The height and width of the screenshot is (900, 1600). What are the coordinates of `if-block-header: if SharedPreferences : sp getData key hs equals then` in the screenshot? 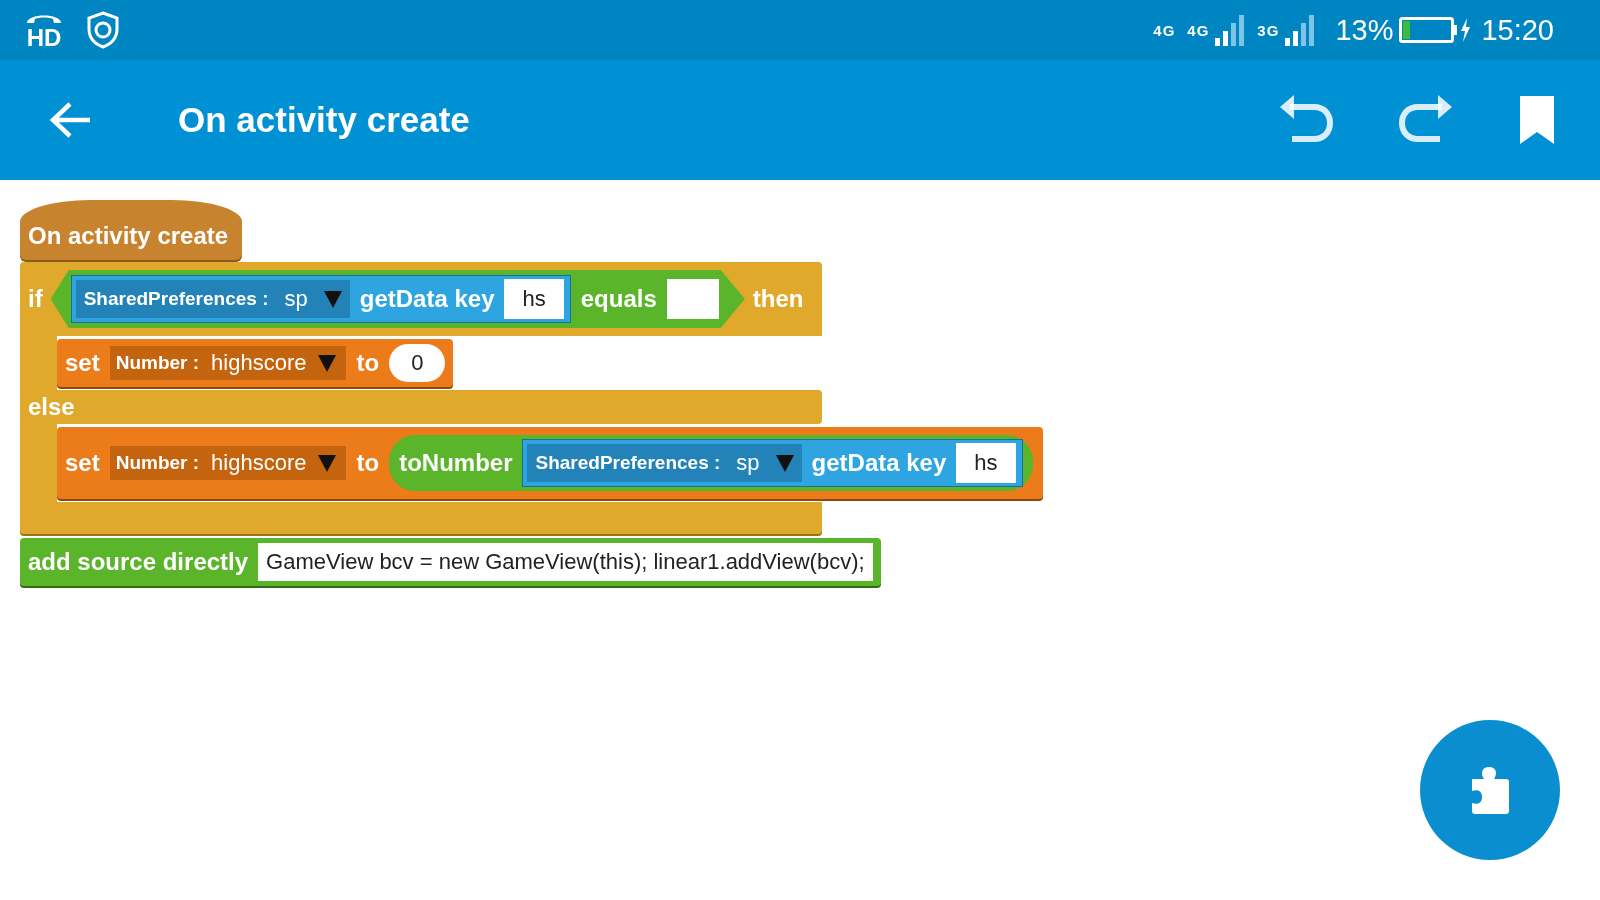 It's located at (421, 299).